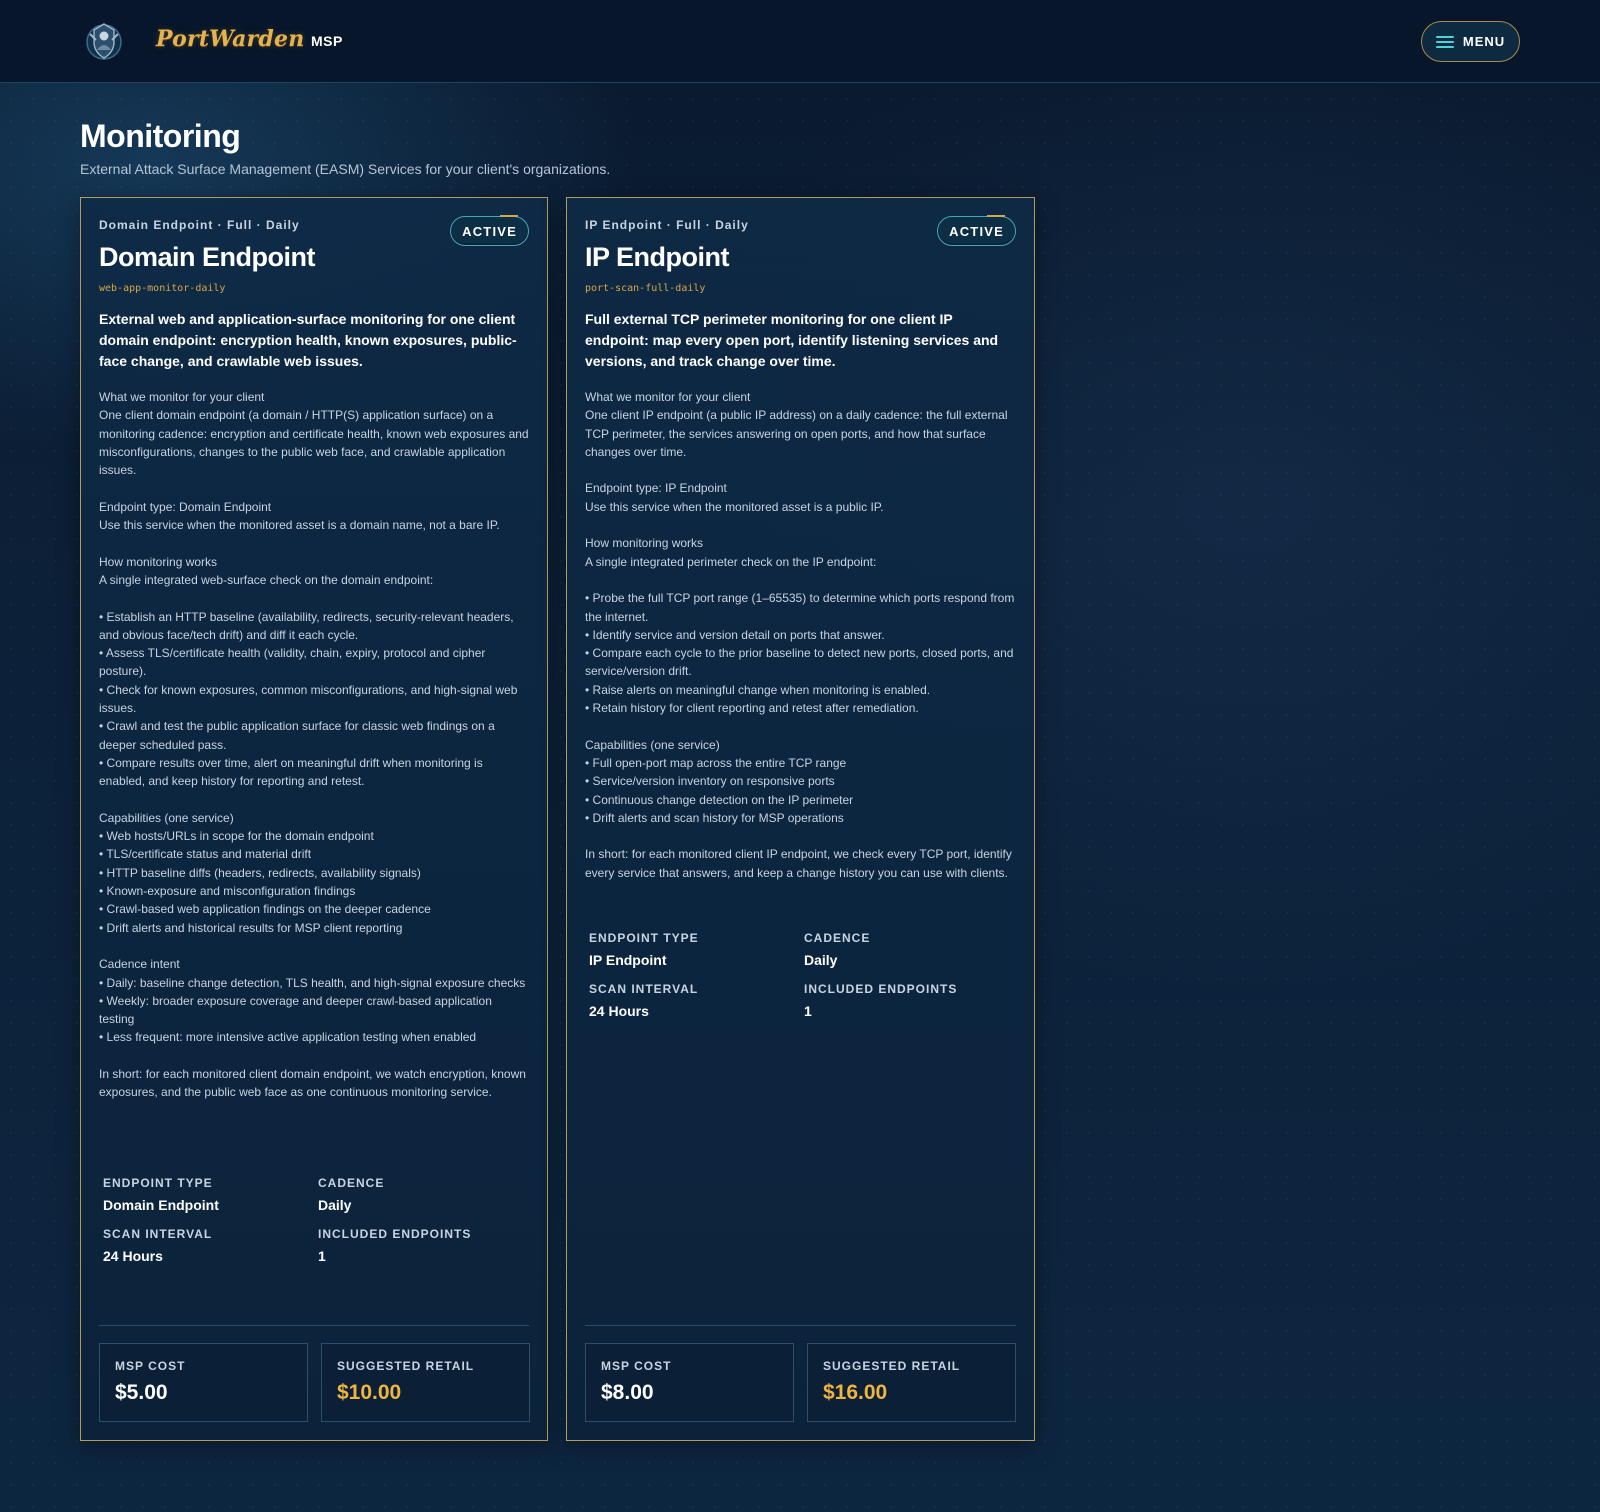  I want to click on spec-value: IP Endpoint, so click(628, 960).